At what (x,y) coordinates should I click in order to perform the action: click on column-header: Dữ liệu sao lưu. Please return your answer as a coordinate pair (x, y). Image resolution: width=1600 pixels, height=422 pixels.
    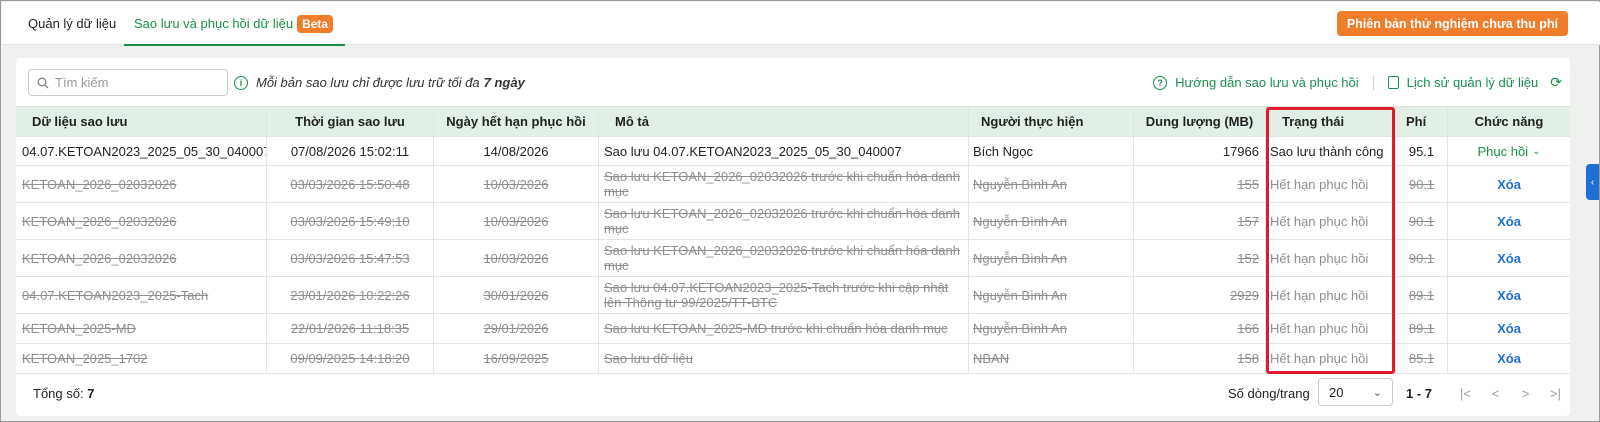
    Looking at the image, I should click on (141, 121).